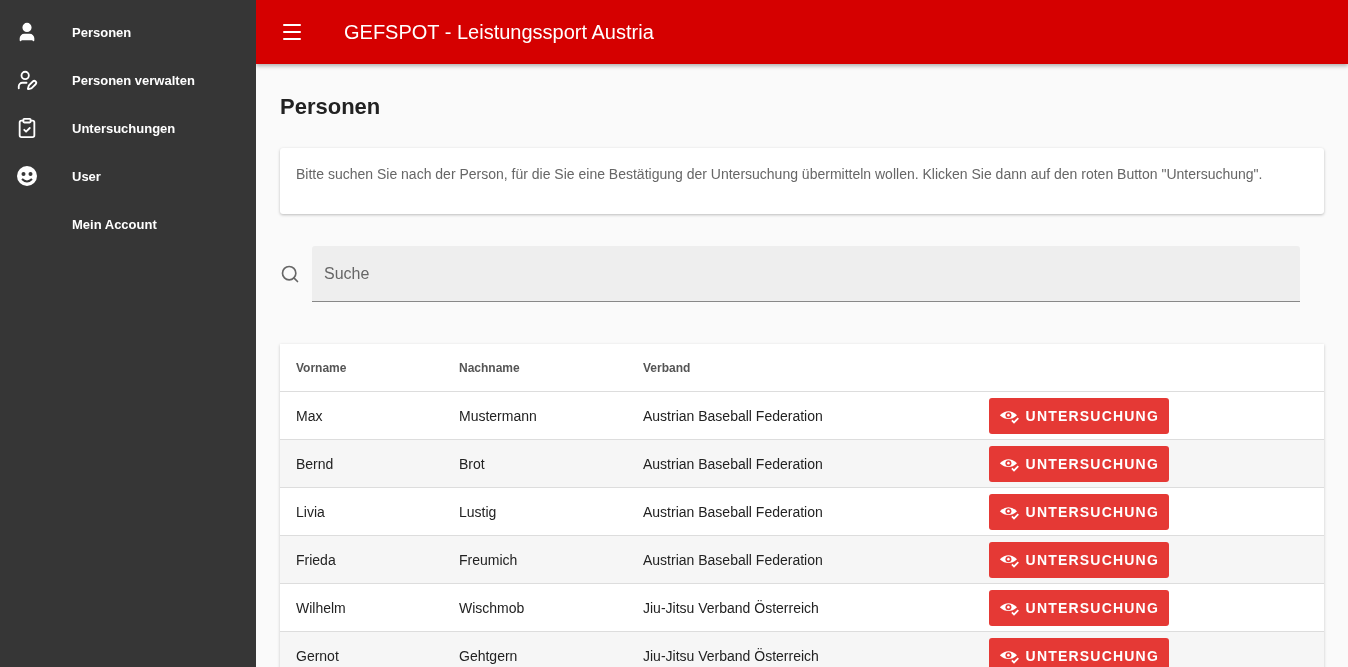 This screenshot has width=1348, height=667. What do you see at coordinates (27, 80) in the screenshot?
I see `person-edit-icon` at bounding box center [27, 80].